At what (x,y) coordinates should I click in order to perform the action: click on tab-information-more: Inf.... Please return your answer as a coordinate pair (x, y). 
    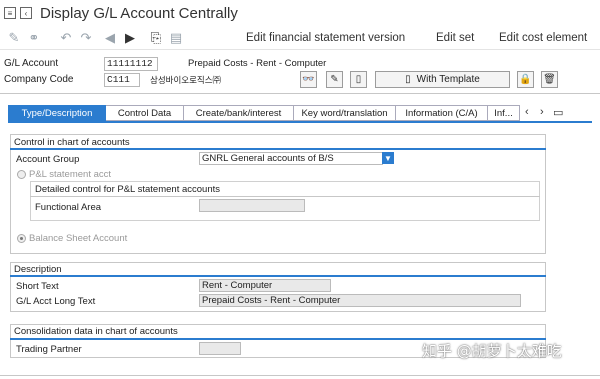
    Looking at the image, I should click on (504, 113).